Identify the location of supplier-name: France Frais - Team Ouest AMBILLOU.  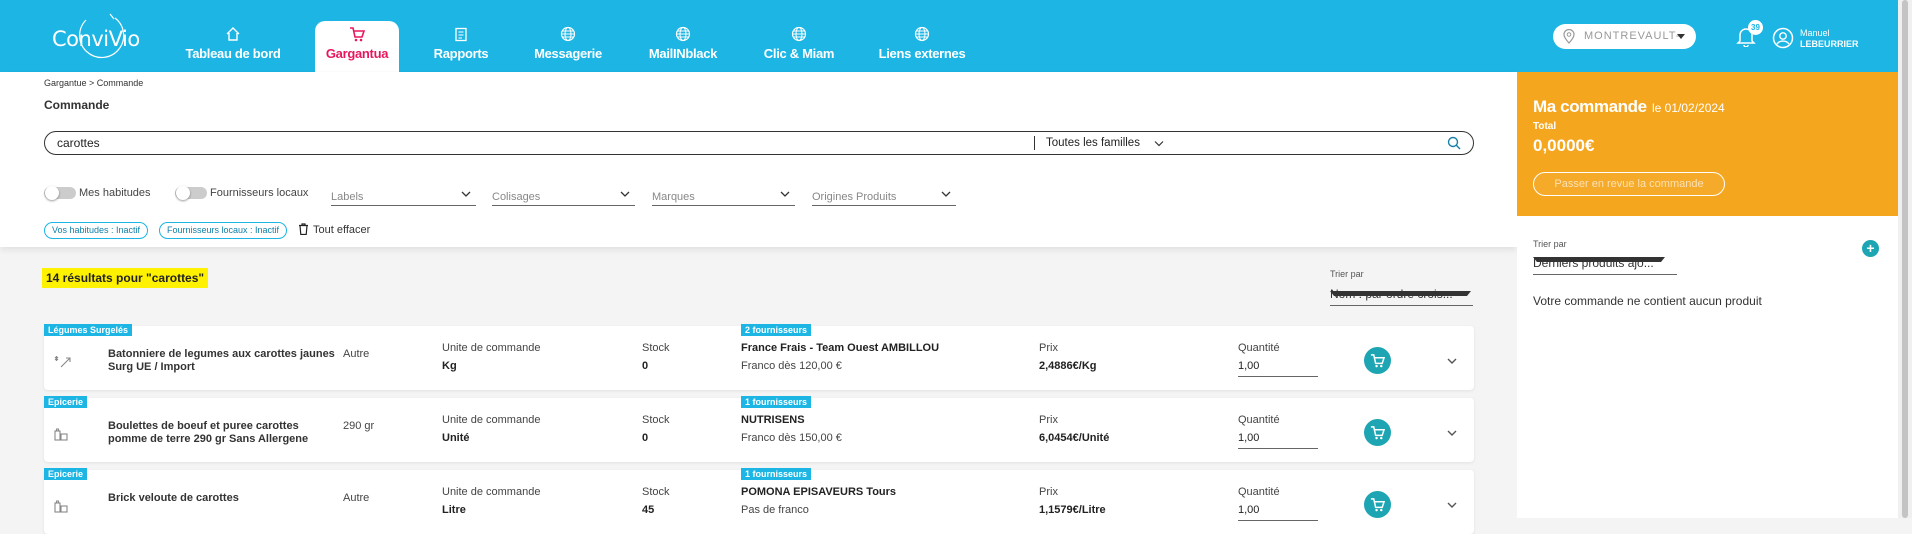
(840, 348).